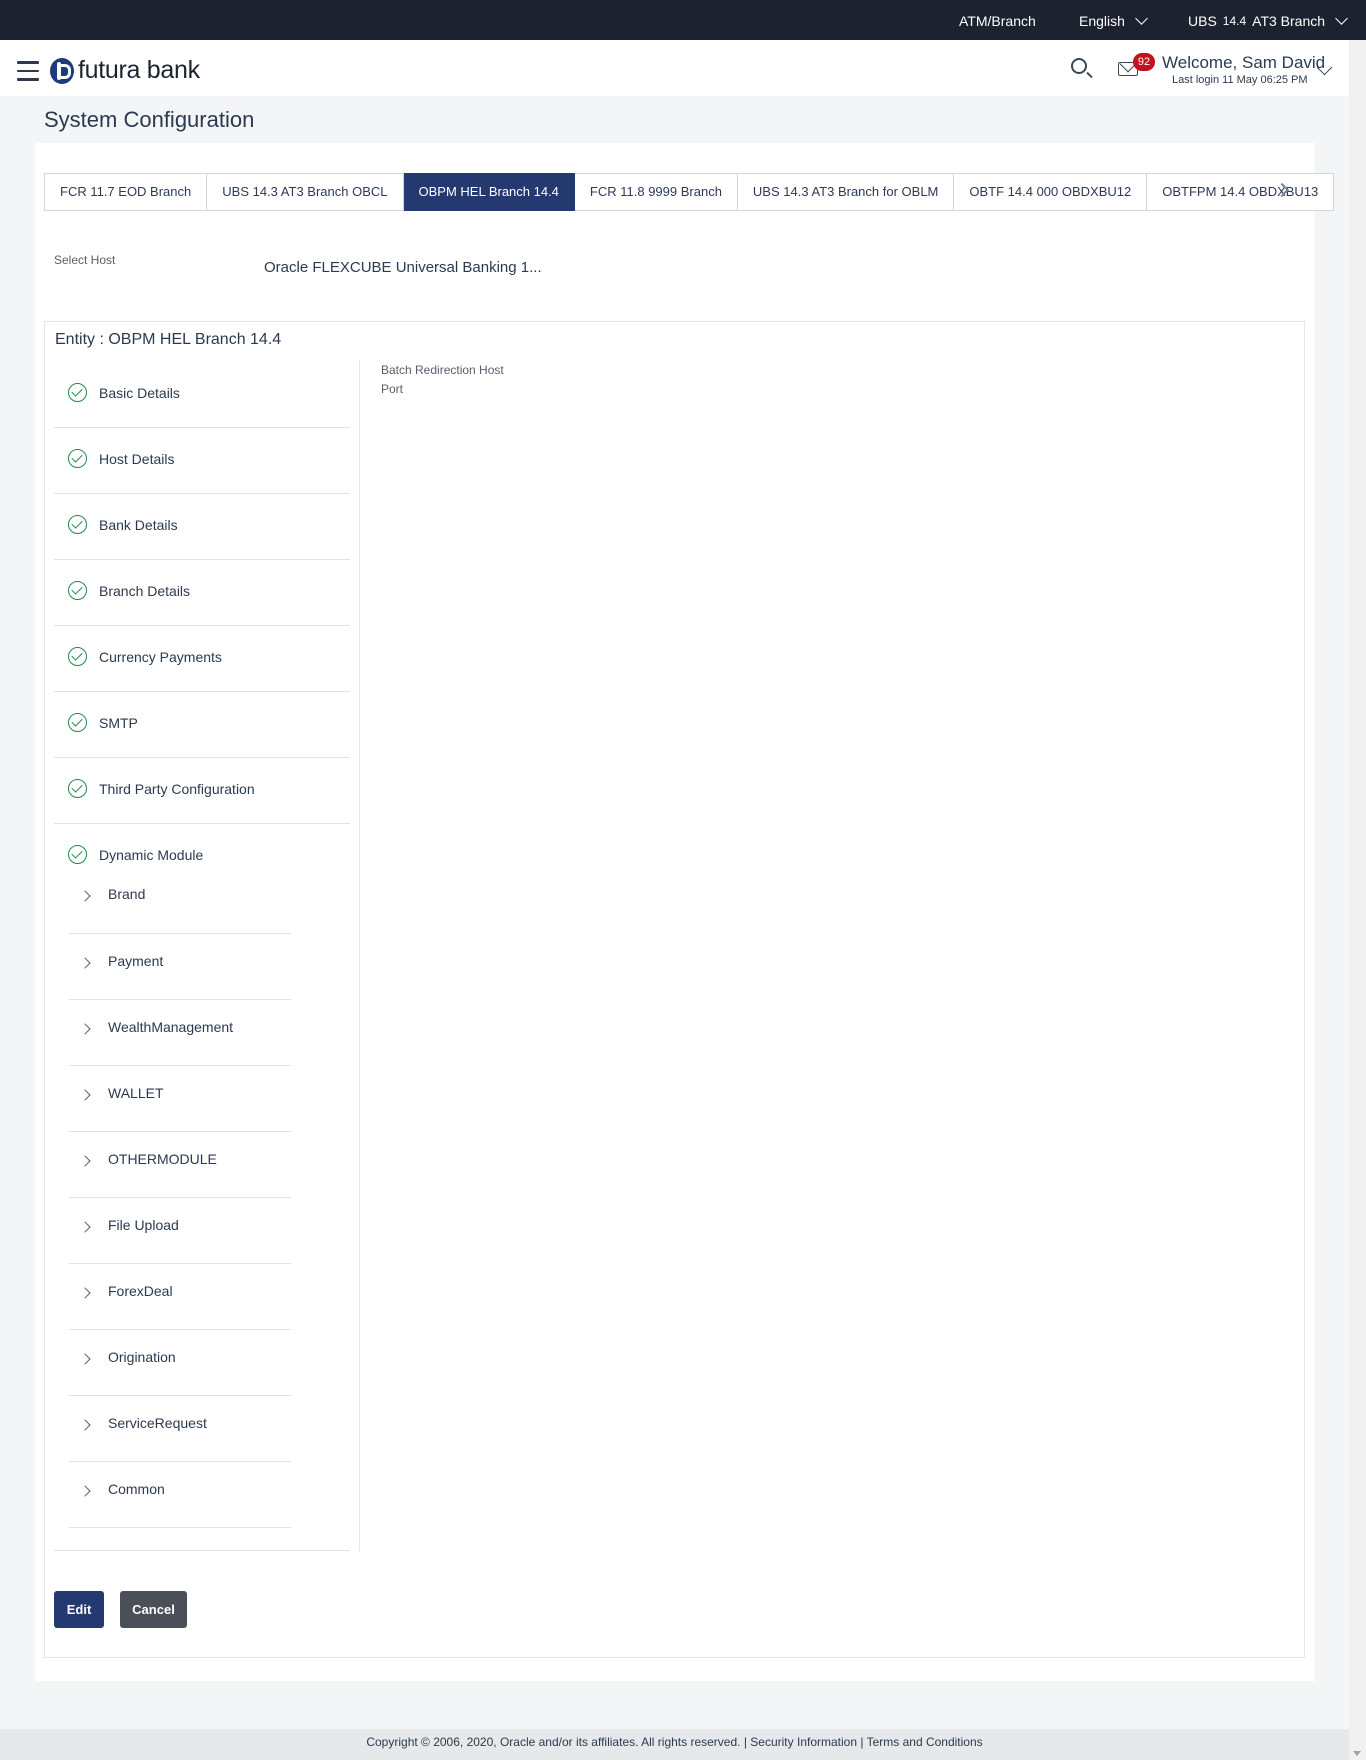  I want to click on module-wealthmanagement: WealthManagement, so click(180, 1033).